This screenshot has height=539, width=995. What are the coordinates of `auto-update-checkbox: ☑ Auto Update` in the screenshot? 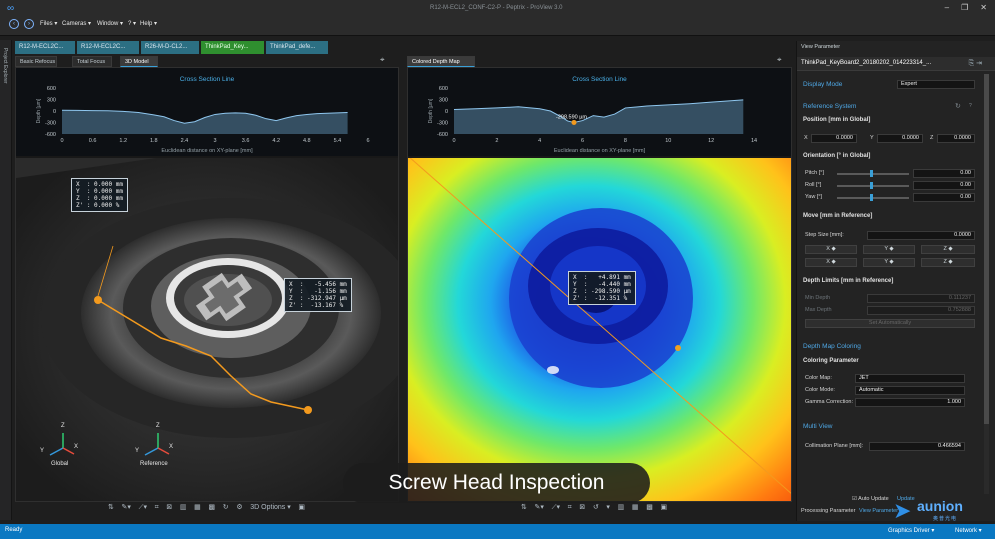 It's located at (870, 499).